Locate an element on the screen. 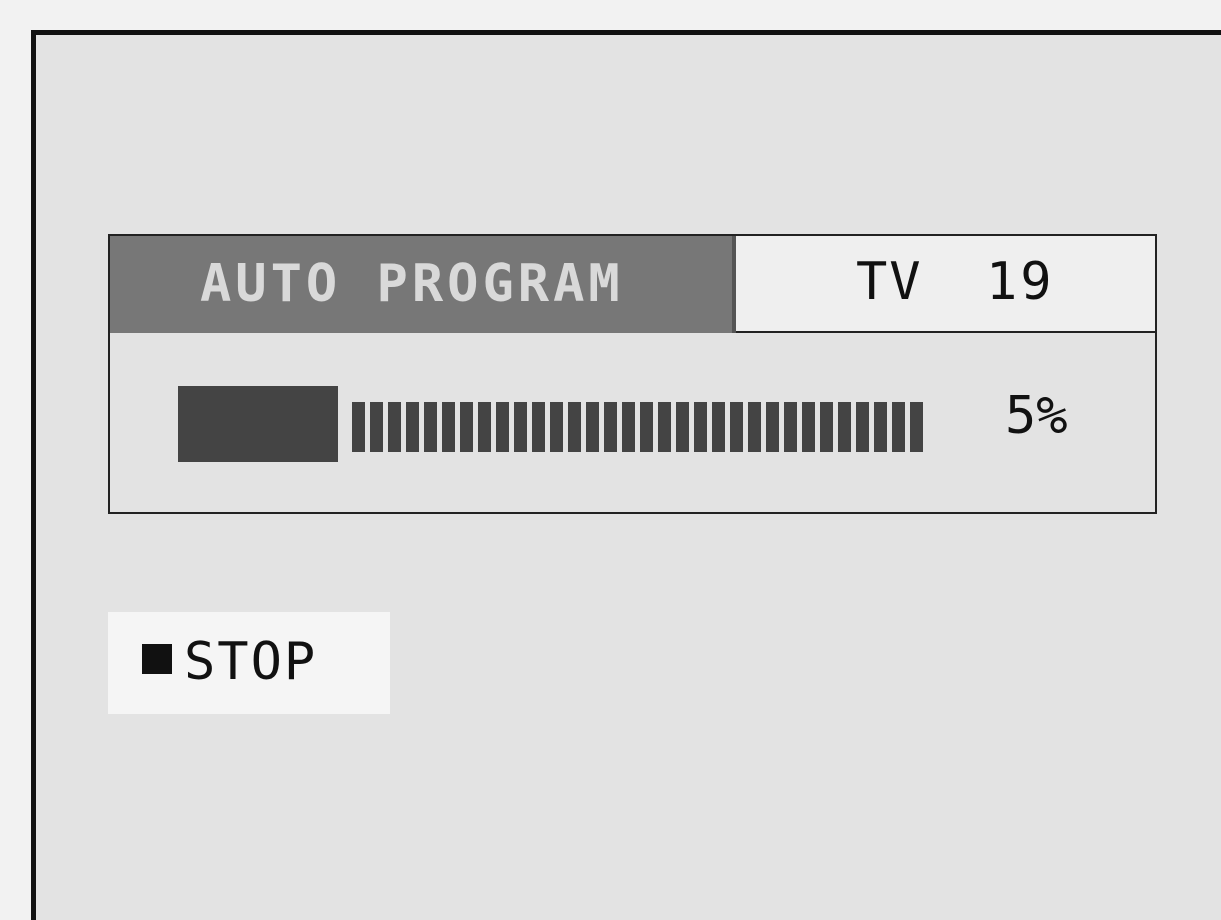 Image resolution: width=1221 pixels, height=920 pixels. stop-button: STOP is located at coordinates (249, 663).